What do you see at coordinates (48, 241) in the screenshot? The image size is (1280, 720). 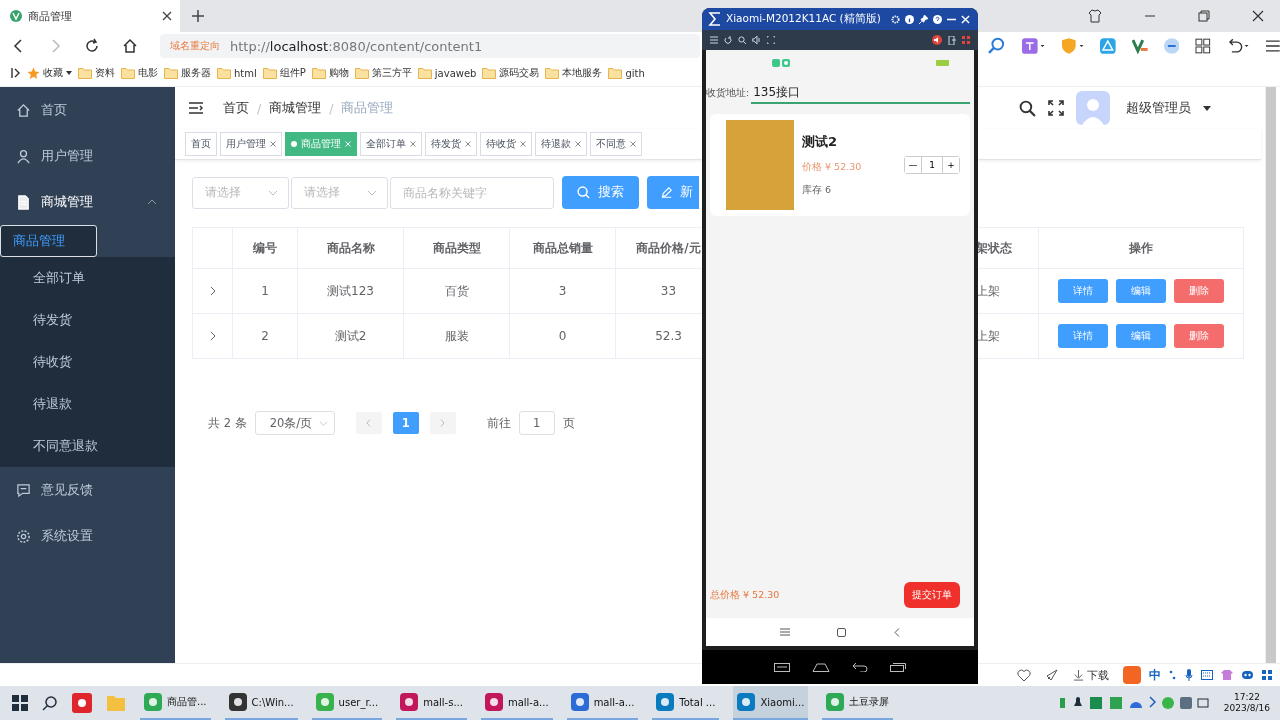 I see `submenu-item: 商品管理` at bounding box center [48, 241].